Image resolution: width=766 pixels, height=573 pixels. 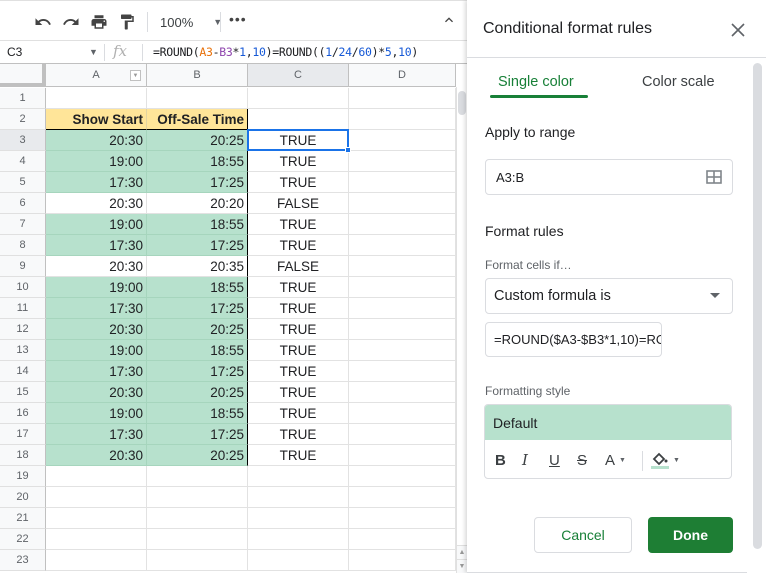 I want to click on cell-b19, so click(x=197, y=476).